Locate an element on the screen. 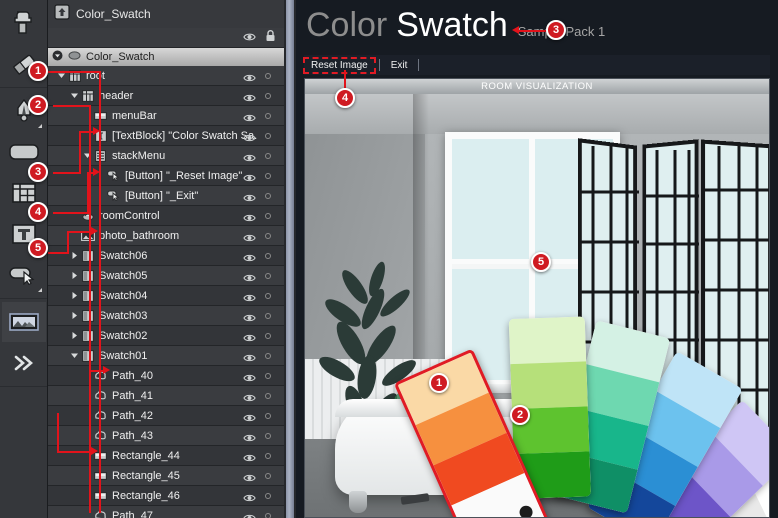 Image resolution: width=778 pixels, height=518 pixels. tree-row-rectangle-44: Rectangle_44 is located at coordinates (166, 456).